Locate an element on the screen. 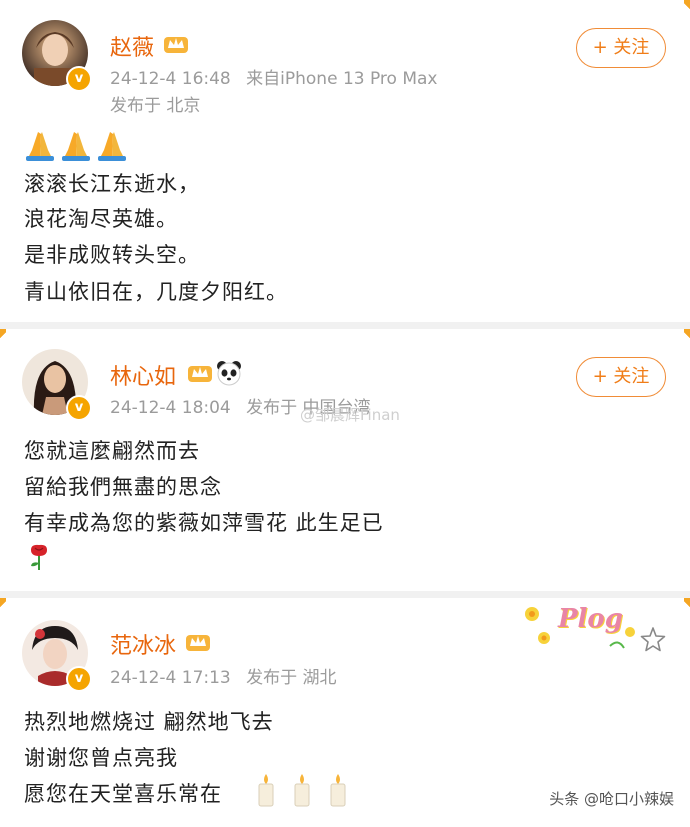 The width and height of the screenshot is (690, 827). plog-sticker: Plog is located at coordinates (579, 627).